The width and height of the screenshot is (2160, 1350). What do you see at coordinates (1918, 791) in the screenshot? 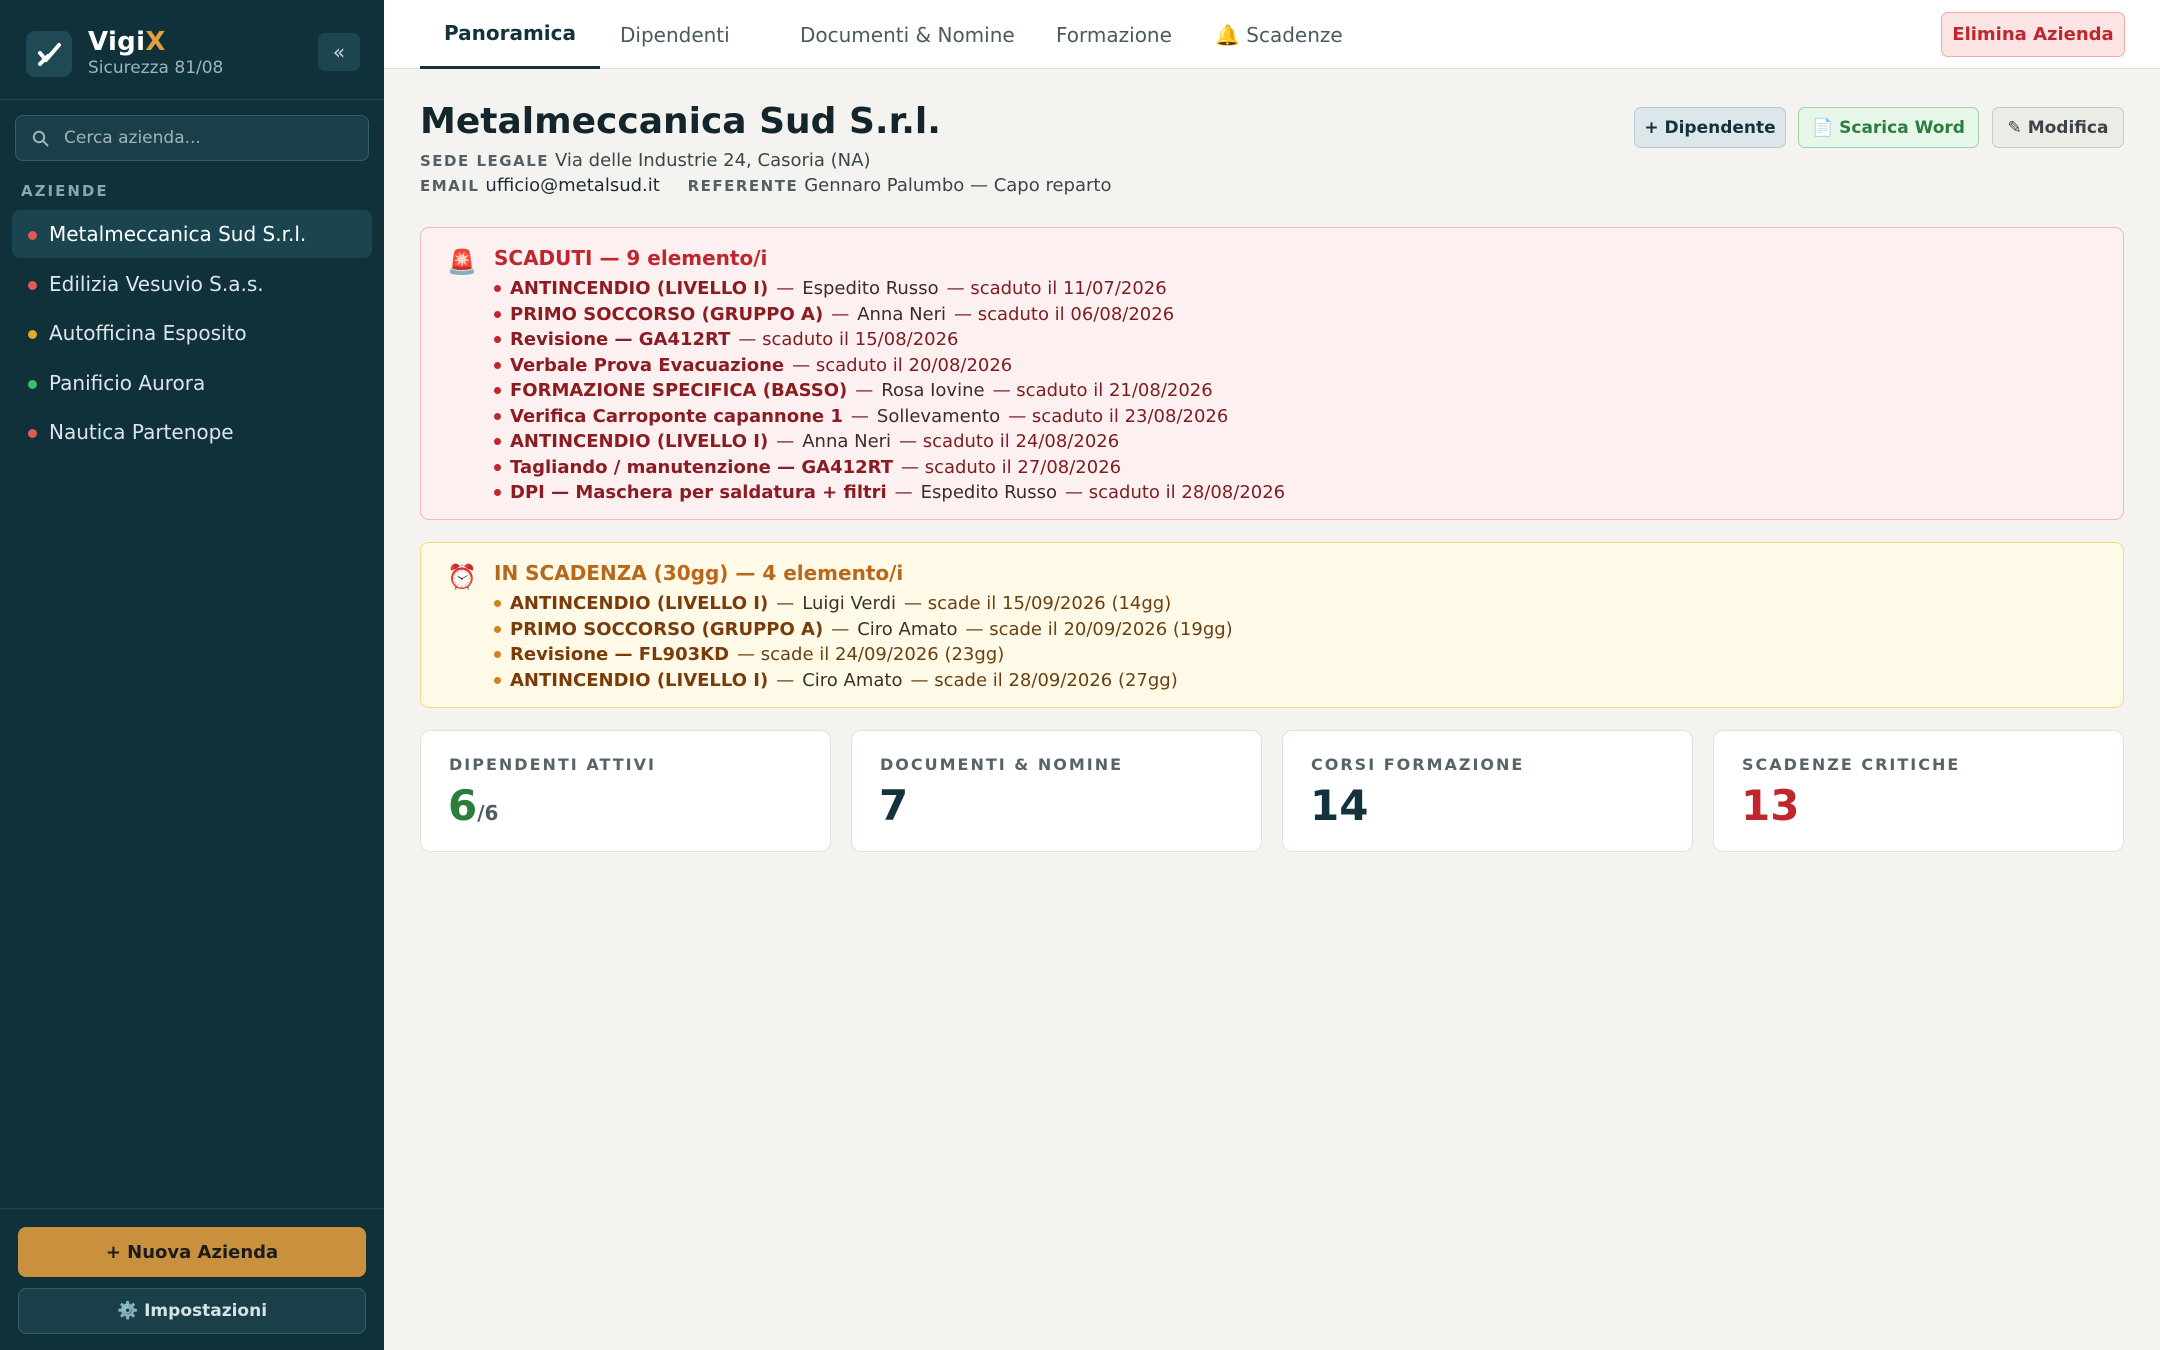
I see `stat-card-scadenze: SCADENZE CRITICHE 13` at bounding box center [1918, 791].